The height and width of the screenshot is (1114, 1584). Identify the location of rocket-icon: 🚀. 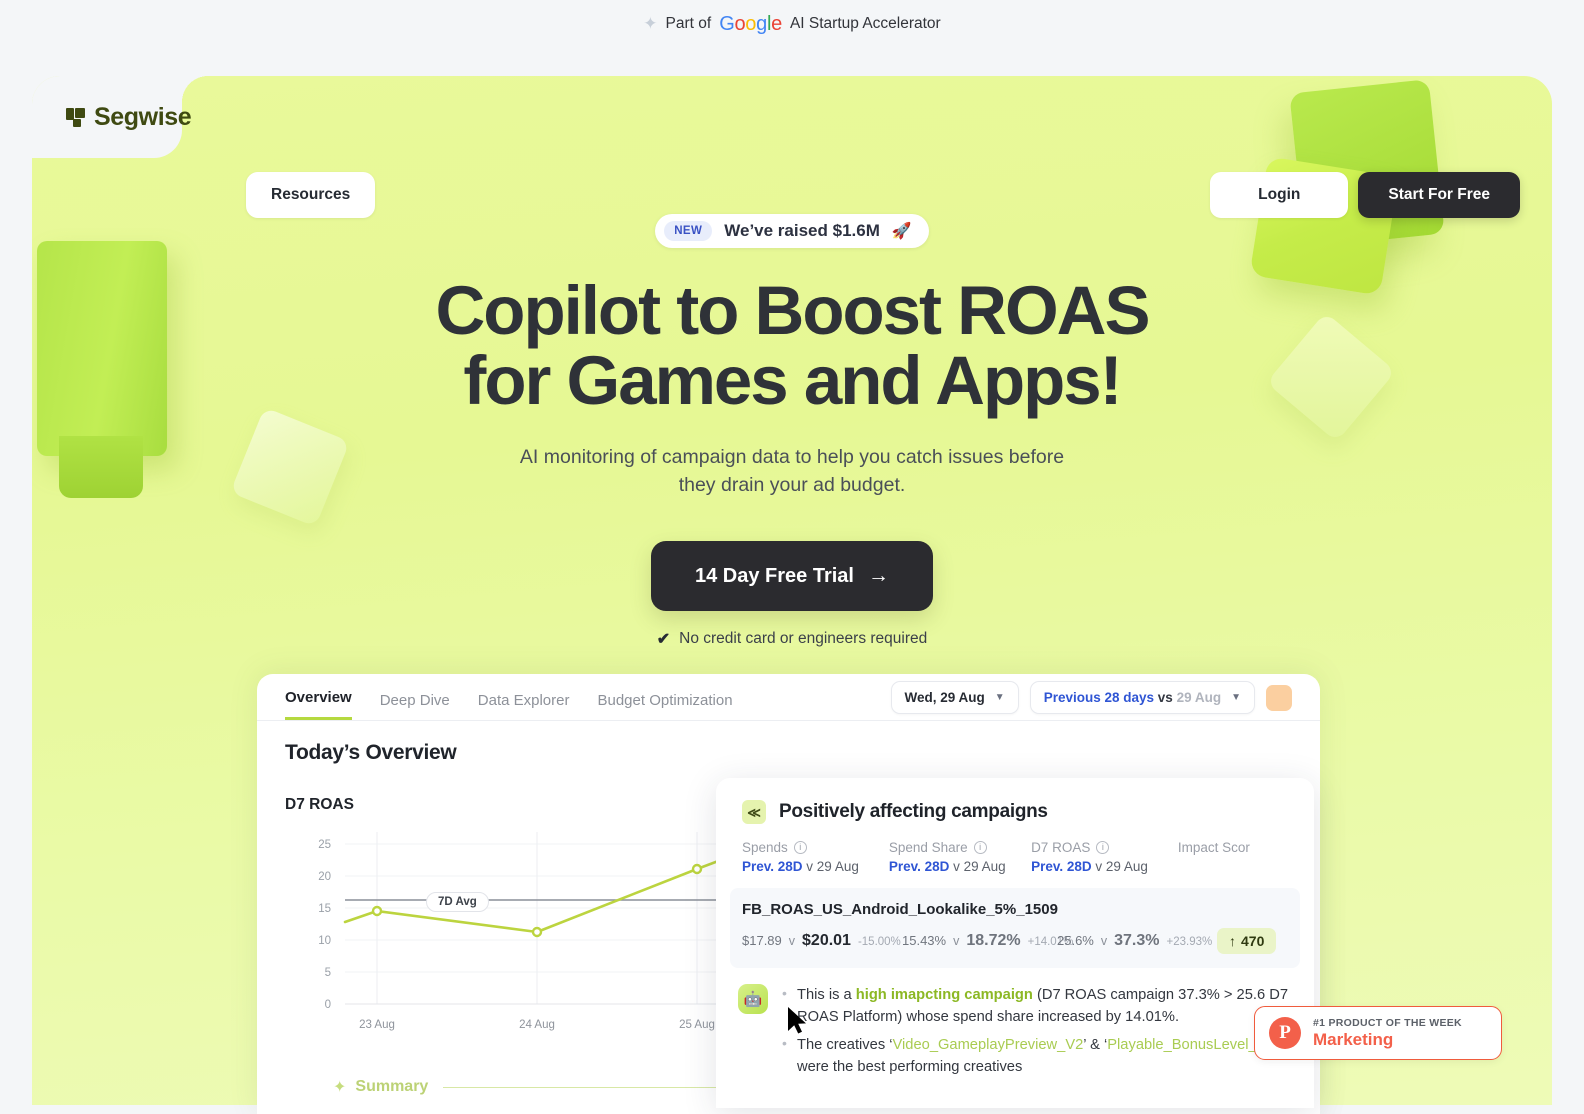
(901, 231).